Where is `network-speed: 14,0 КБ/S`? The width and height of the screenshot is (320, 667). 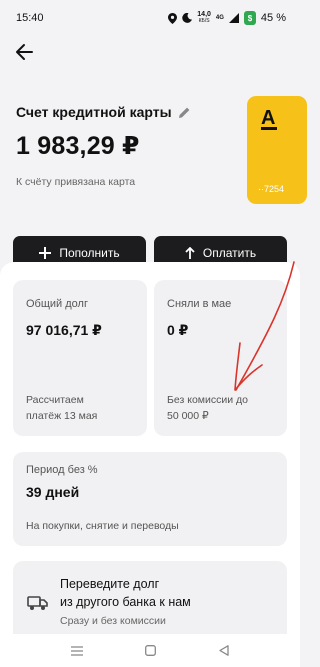 network-speed: 14,0 КБ/S is located at coordinates (204, 18).